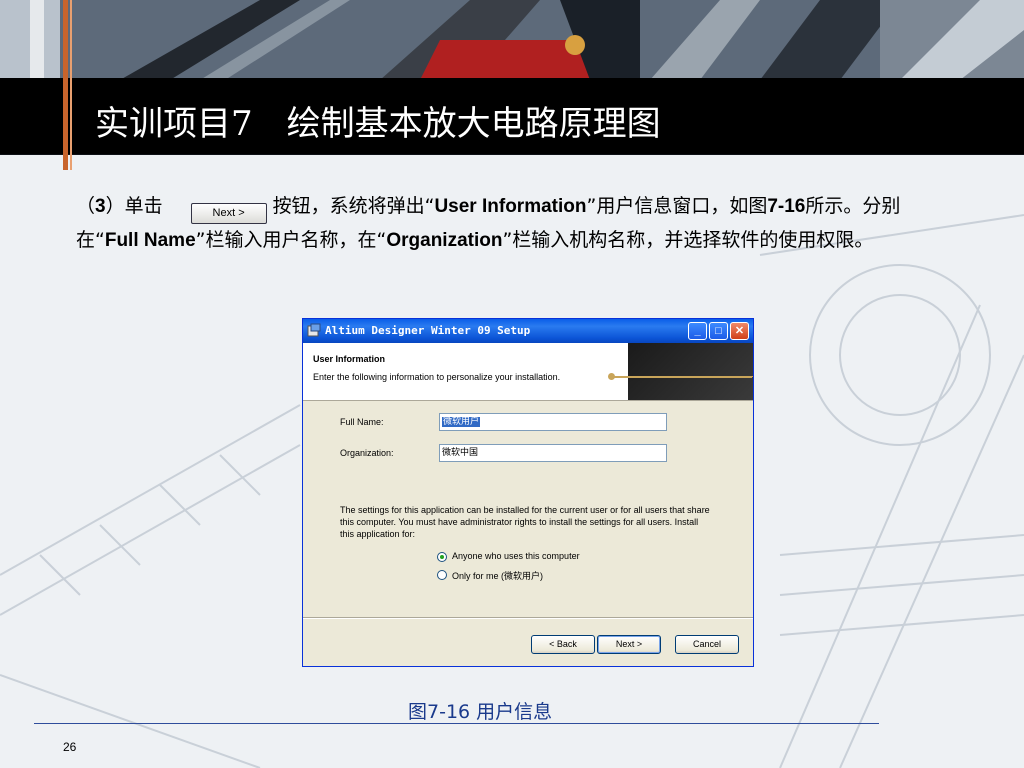 Image resolution: width=1024 pixels, height=768 pixels. What do you see at coordinates (497, 575) in the screenshot?
I see `radio-only-me-label: Only for me (微软用户)` at bounding box center [497, 575].